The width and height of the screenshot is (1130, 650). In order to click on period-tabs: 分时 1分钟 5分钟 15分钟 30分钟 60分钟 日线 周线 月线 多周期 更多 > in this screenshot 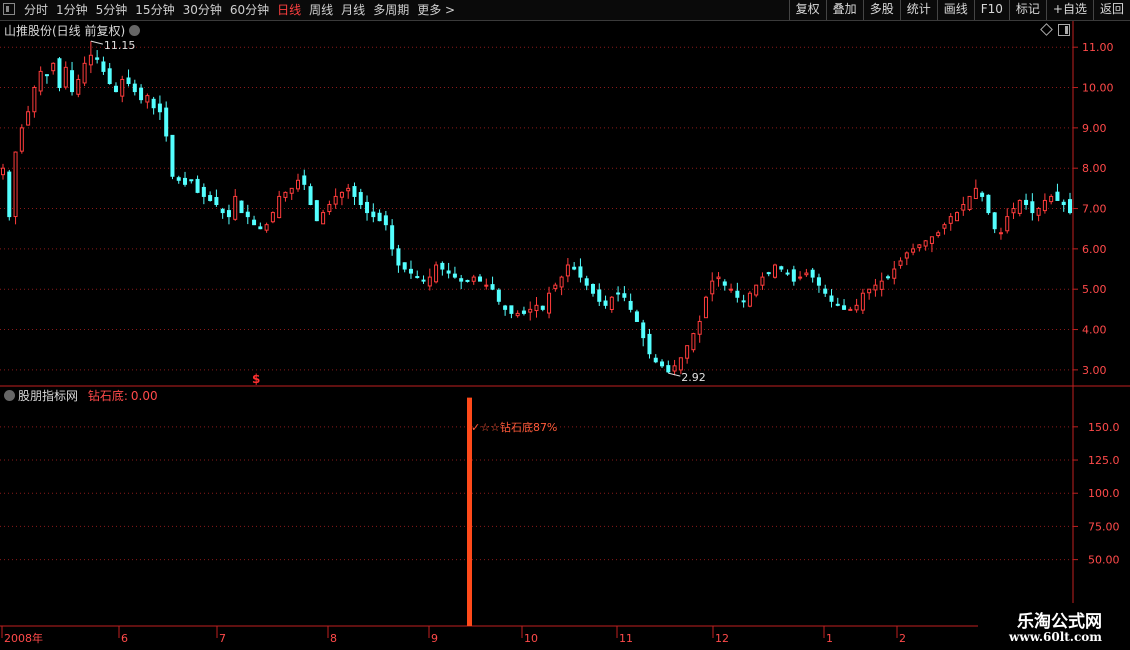, I will do `click(243, 10)`.